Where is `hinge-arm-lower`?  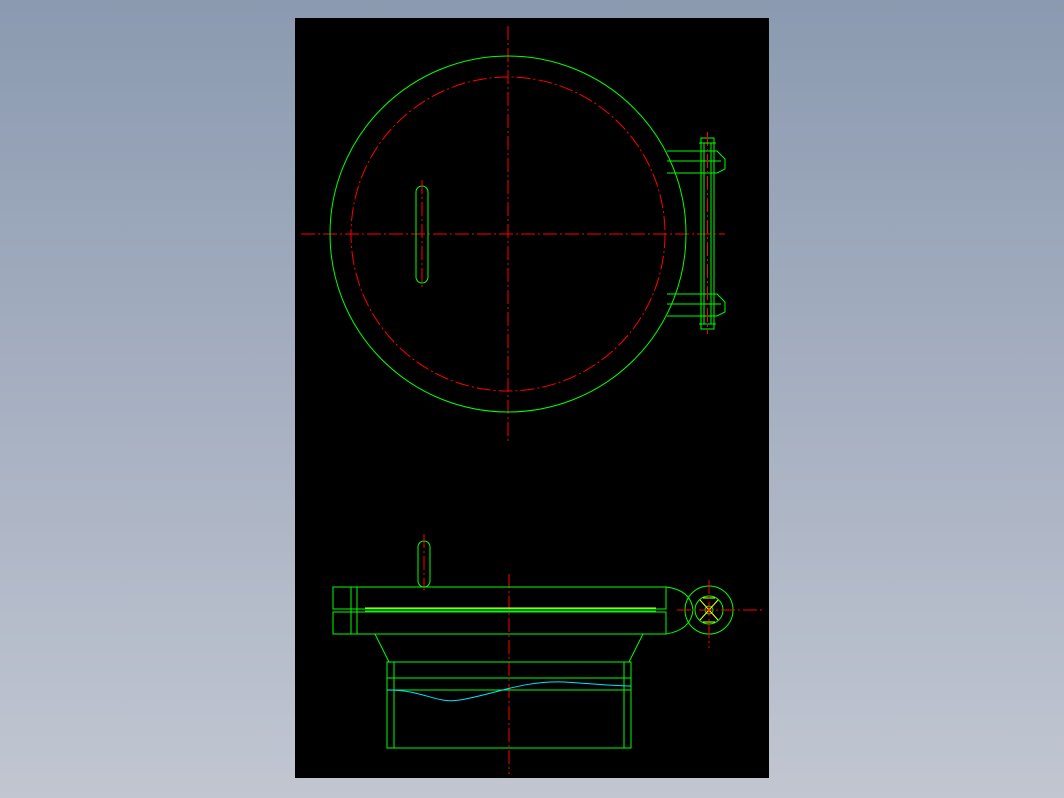 hinge-arm-lower is located at coordinates (696, 305).